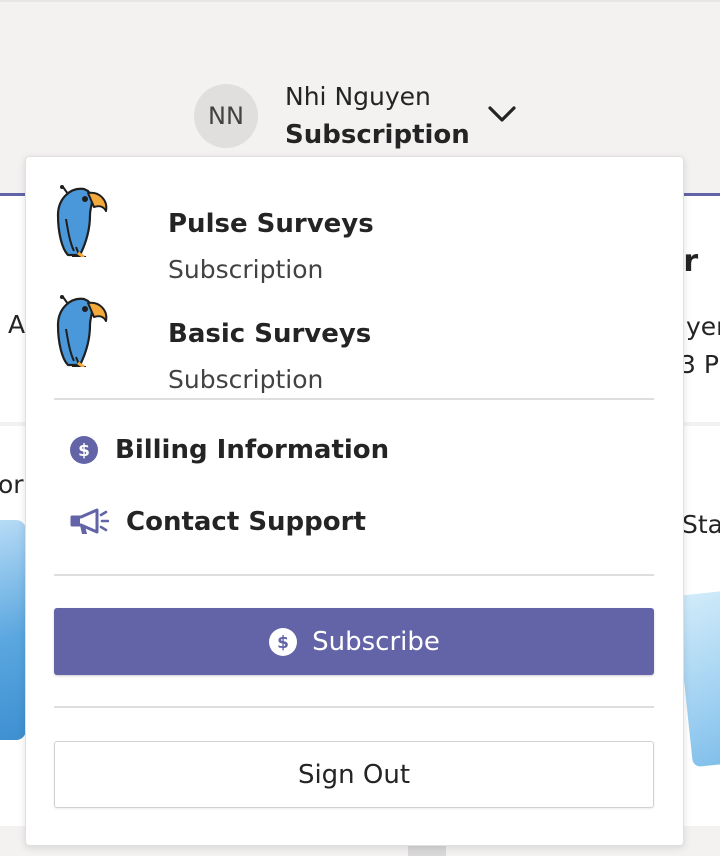  Describe the element at coordinates (377, 135) in the screenshot. I see `current-plan-label: Subscription` at that location.